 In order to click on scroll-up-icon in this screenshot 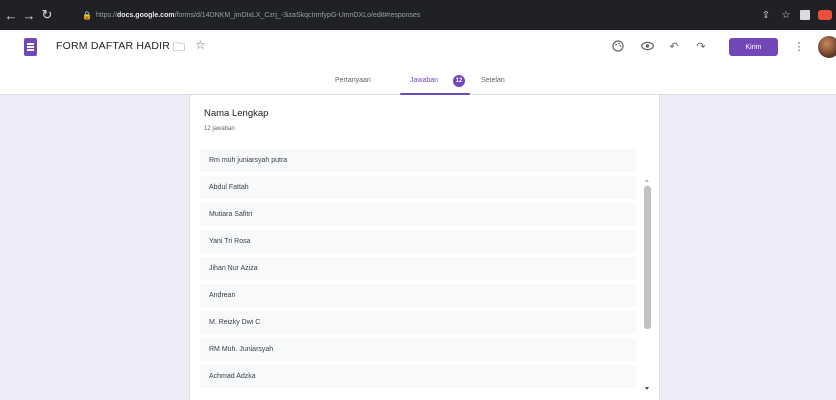, I will do `click(647, 180)`.